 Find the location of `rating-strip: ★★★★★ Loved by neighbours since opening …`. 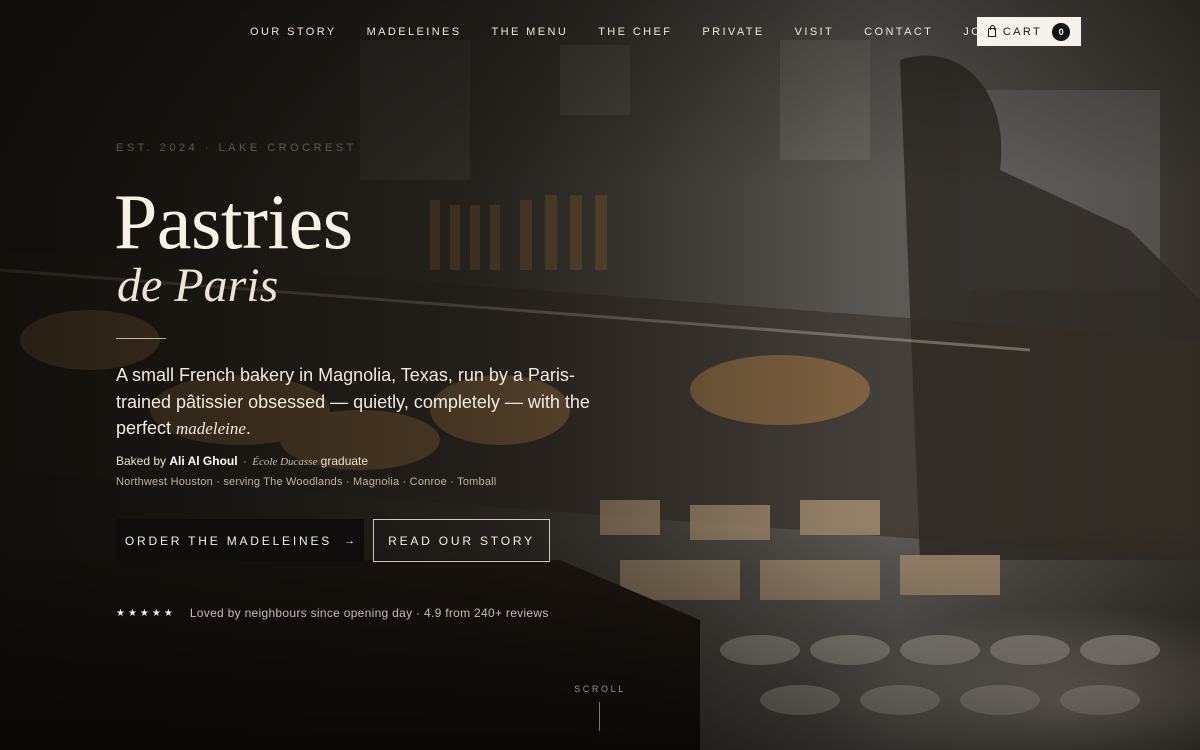

rating-strip: ★★★★★ Loved by neighbours since opening … is located at coordinates (332, 613).